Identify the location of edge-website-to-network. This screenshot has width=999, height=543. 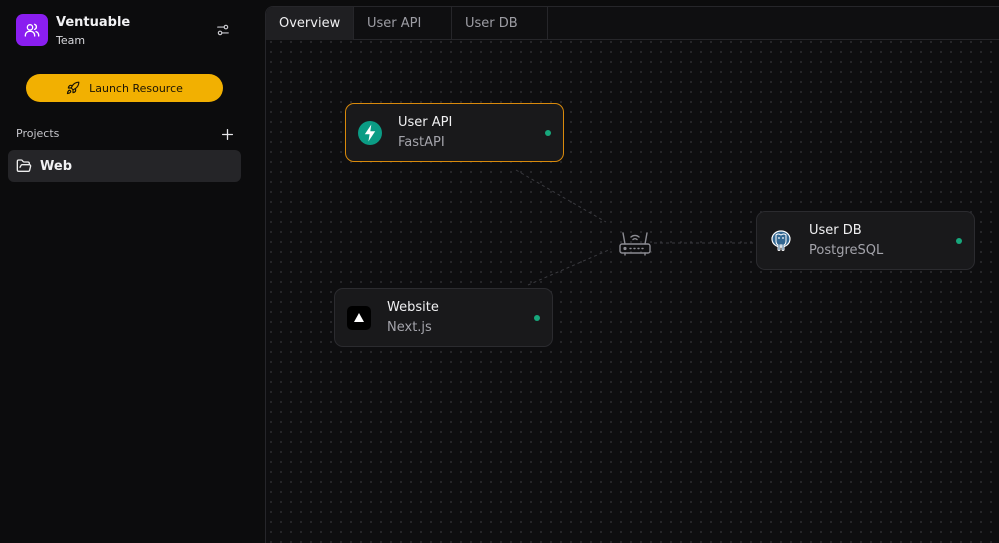
(569, 267).